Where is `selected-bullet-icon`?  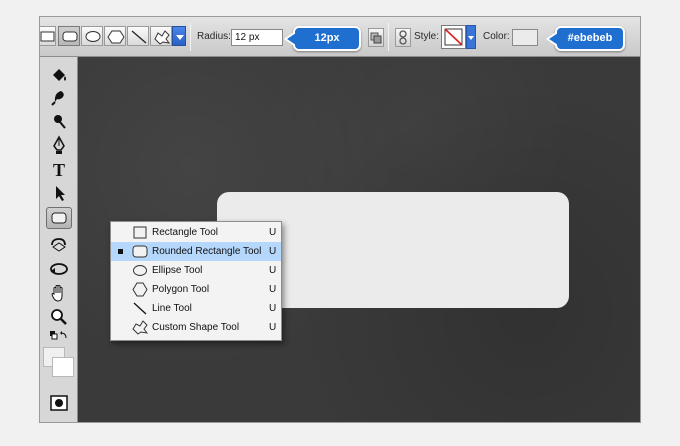
selected-bullet-icon is located at coordinates (120, 251).